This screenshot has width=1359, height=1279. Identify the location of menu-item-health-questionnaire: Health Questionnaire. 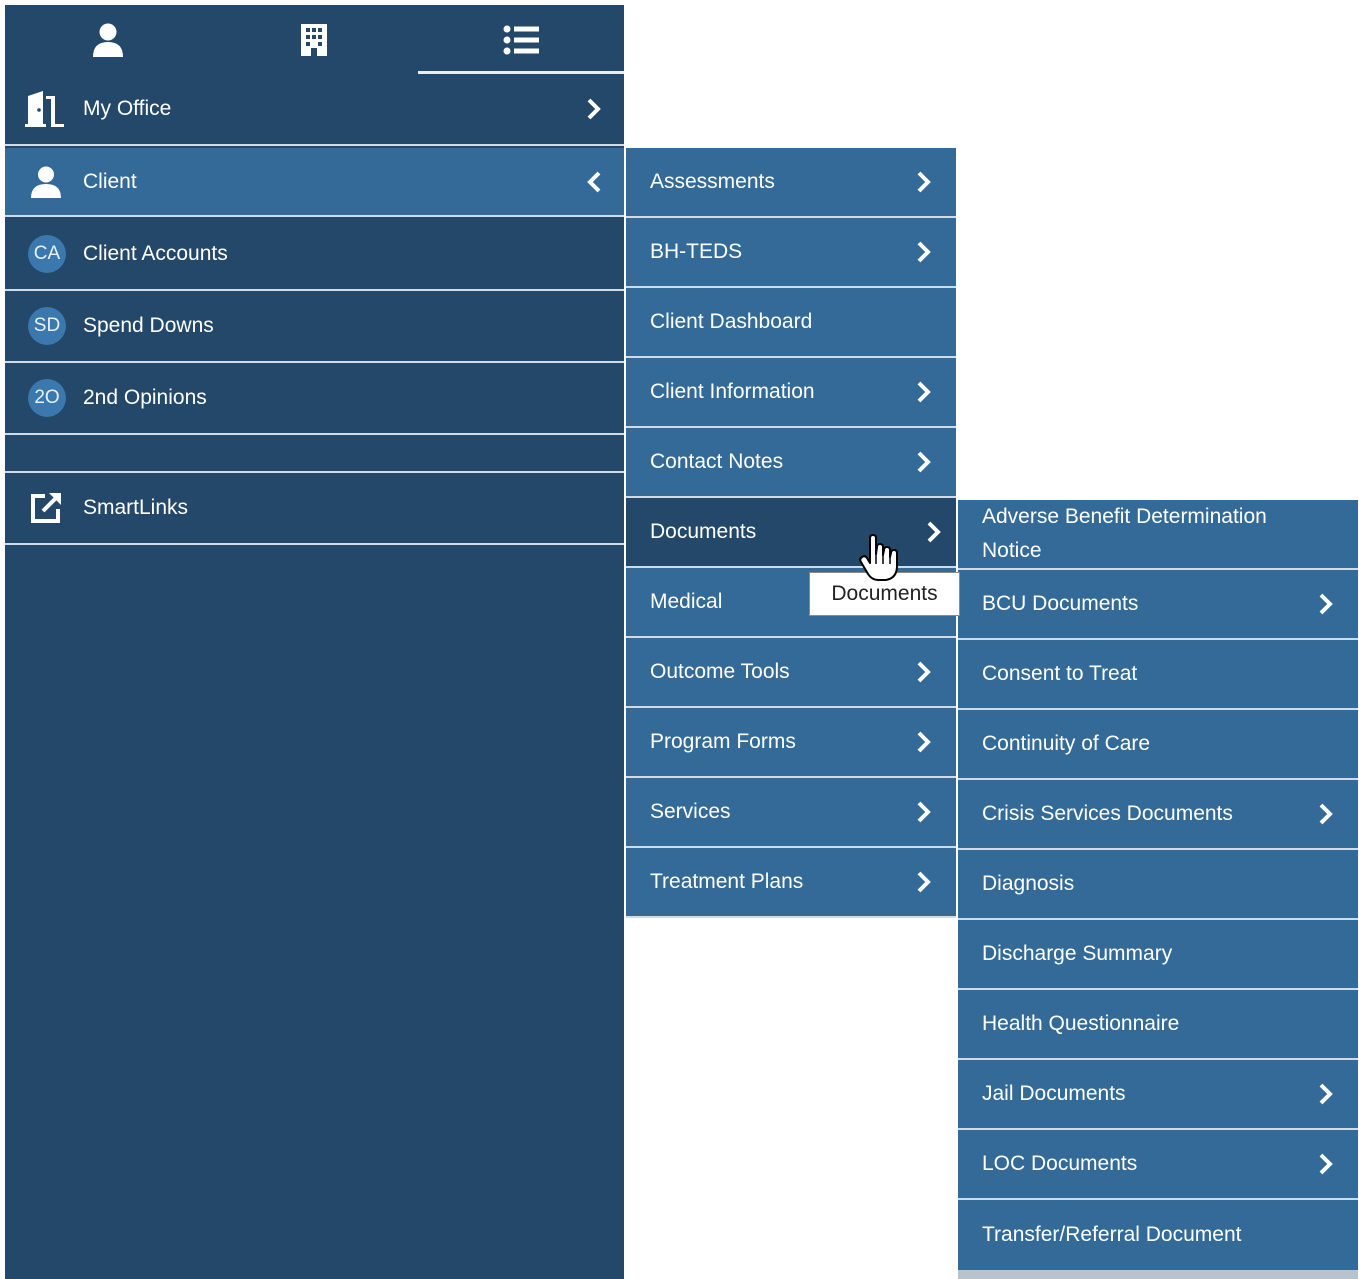
(1158, 1025).